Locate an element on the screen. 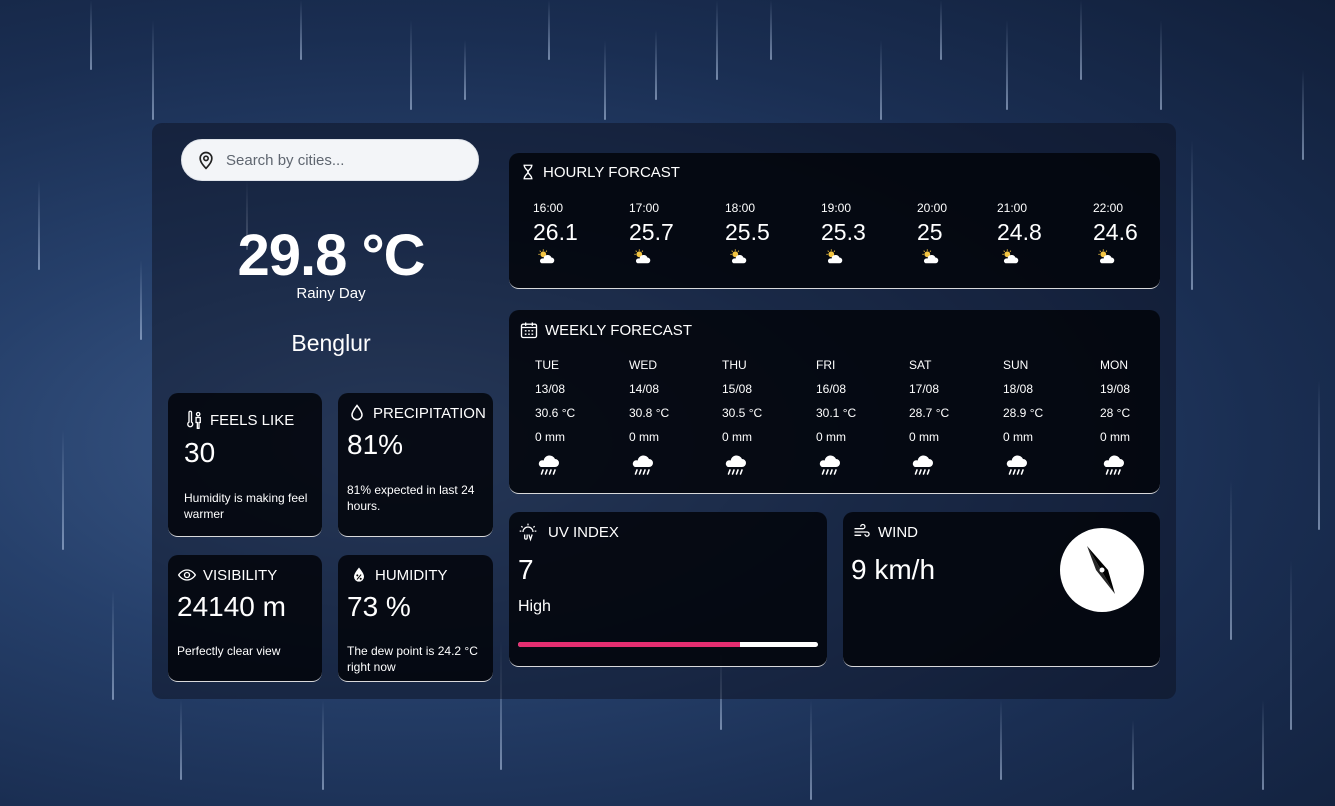 The width and height of the screenshot is (1335, 806). hourly-temp: 24.6 is located at coordinates (1115, 232).